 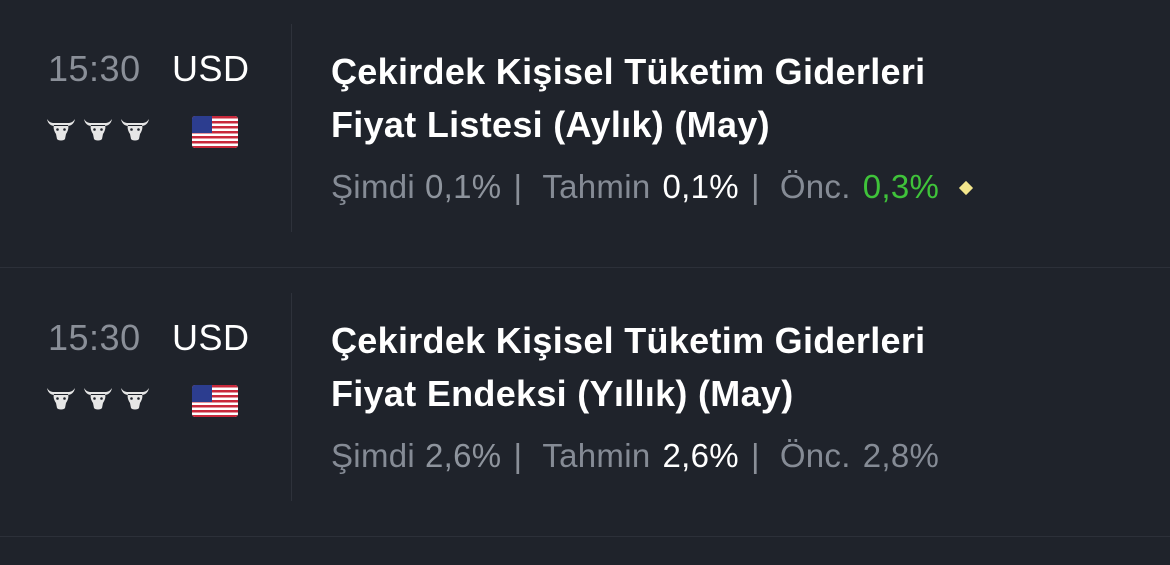 I want to click on previous-value: 0,3%, so click(x=901, y=186).